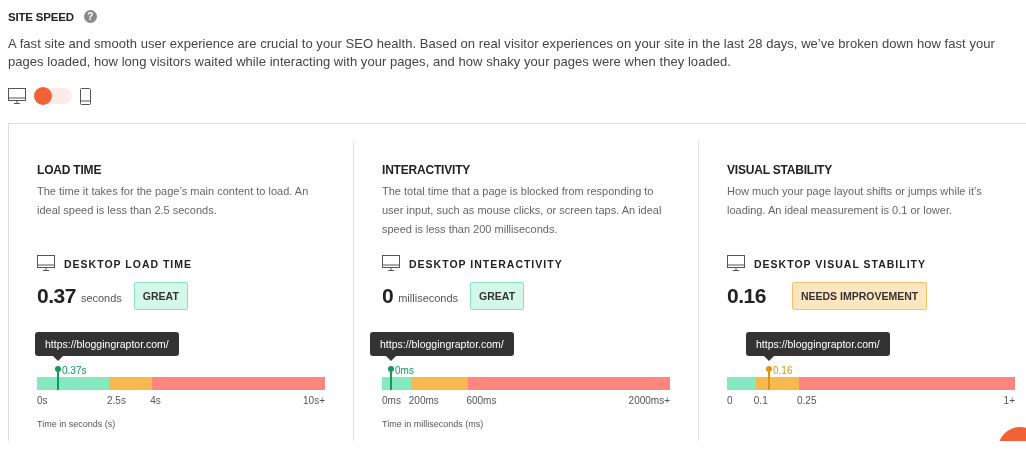 This screenshot has height=451, width=1026. What do you see at coordinates (388, 296) in the screenshot?
I see `metric-value: 0` at bounding box center [388, 296].